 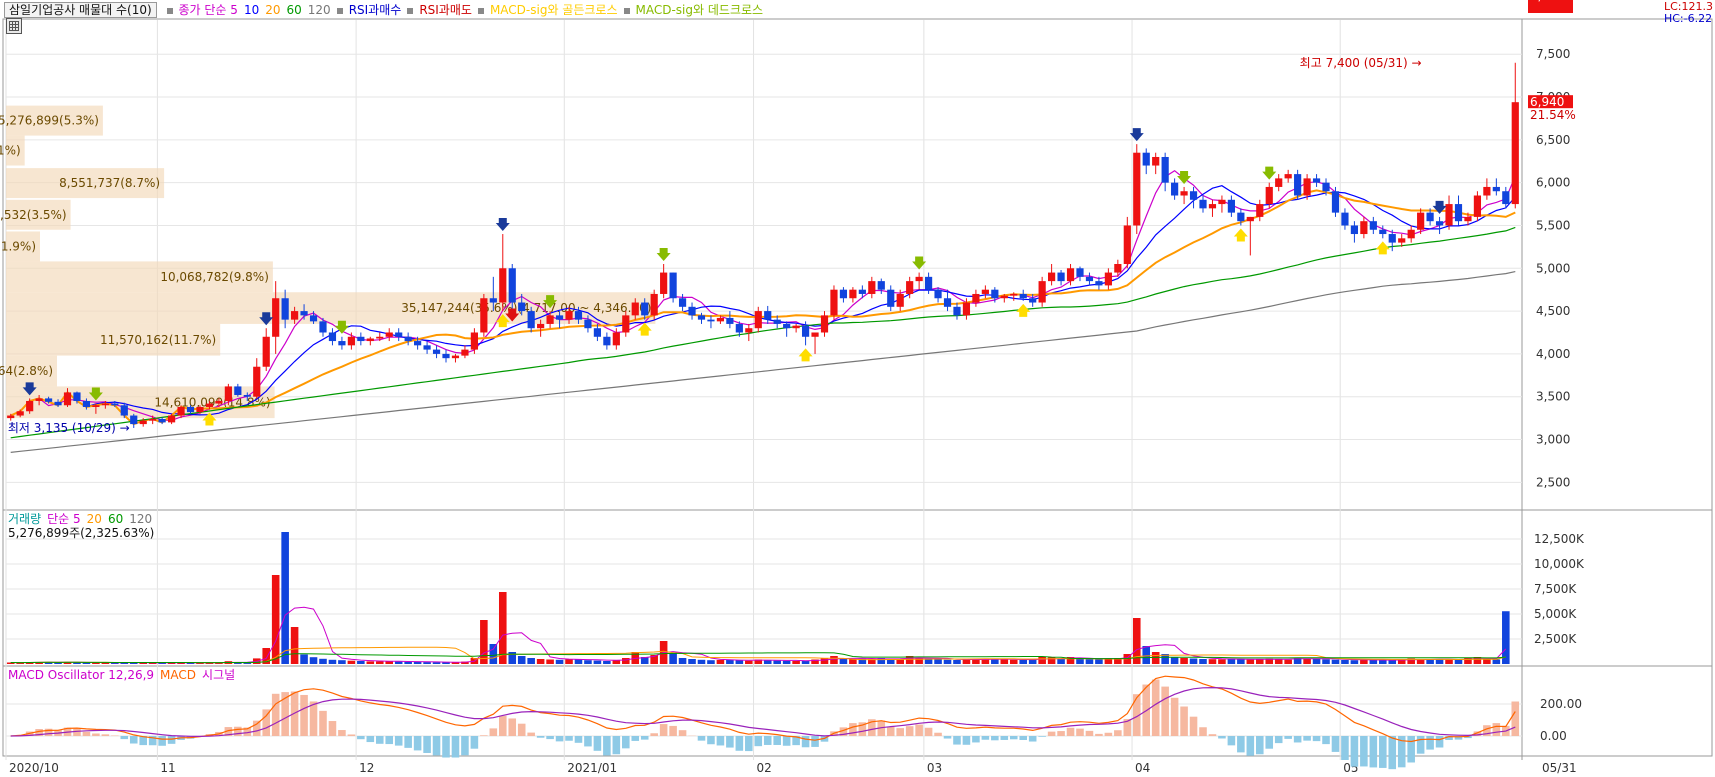 I want to click on volume-legend-item: 단순 5, so click(x=64, y=519).